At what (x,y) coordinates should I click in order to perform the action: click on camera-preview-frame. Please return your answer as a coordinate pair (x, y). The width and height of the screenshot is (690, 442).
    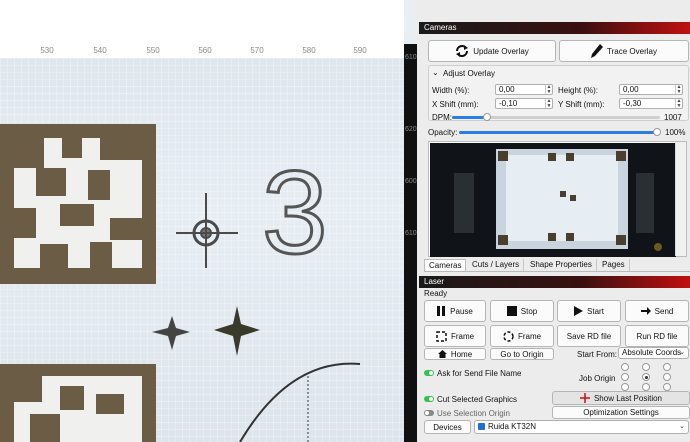
    Looking at the image, I should click on (557, 199).